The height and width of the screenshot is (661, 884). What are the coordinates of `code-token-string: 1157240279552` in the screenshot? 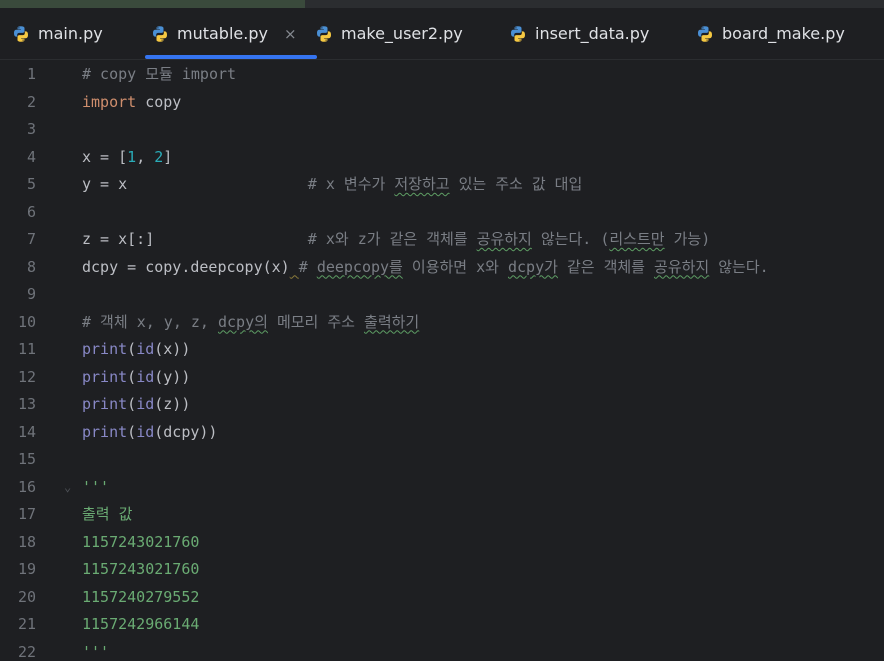 It's located at (141, 596).